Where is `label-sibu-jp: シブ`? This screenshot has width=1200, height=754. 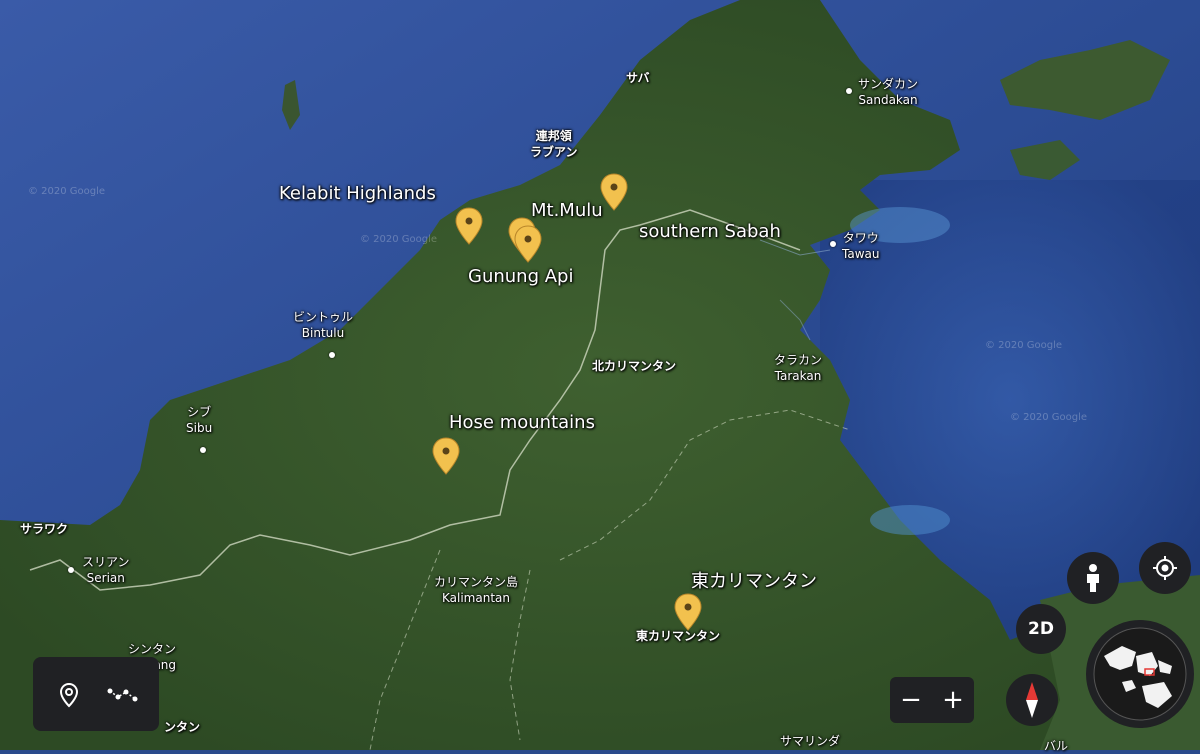
label-sibu-jp: シブ is located at coordinates (199, 412).